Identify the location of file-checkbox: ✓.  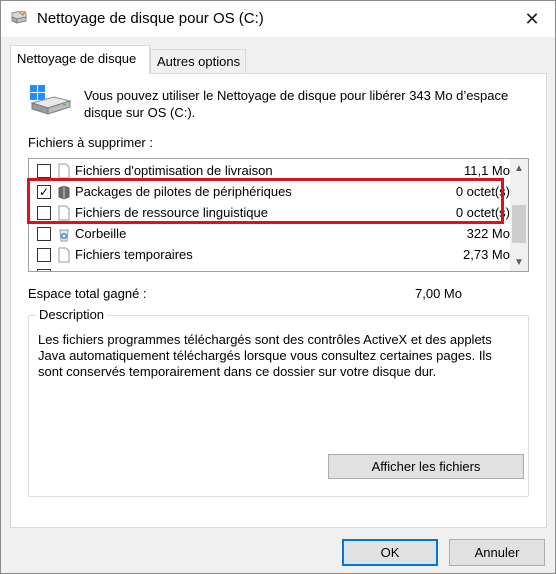
(44, 191).